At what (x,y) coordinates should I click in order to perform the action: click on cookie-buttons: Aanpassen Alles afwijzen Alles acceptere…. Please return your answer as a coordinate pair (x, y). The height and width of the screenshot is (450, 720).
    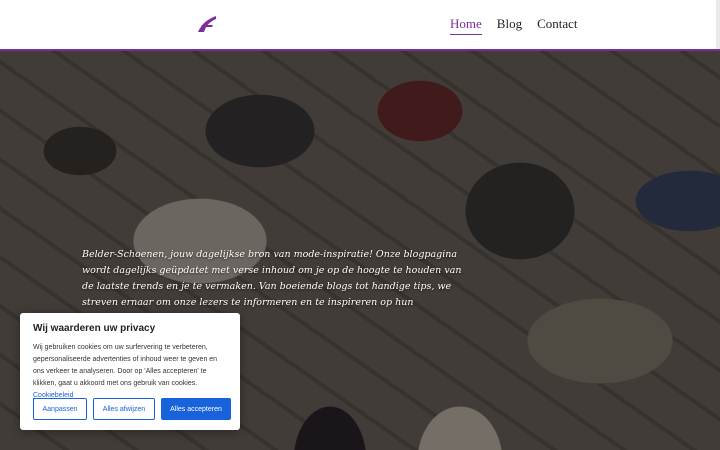
    Looking at the image, I should click on (132, 409).